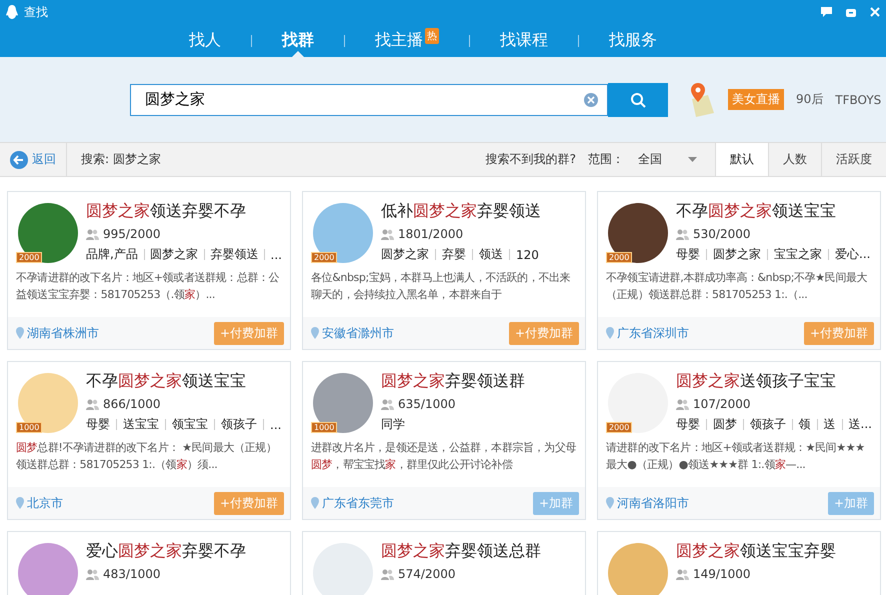 This screenshot has height=595, width=886. I want to click on search-button, so click(638, 99).